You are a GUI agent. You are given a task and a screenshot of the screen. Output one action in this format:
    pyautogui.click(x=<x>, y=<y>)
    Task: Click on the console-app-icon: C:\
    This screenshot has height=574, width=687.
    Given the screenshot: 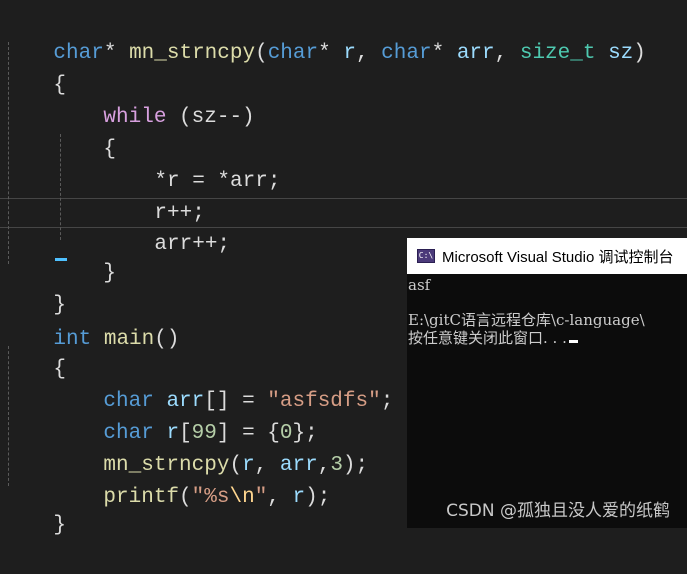 What is the action you would take?
    pyautogui.click(x=426, y=256)
    